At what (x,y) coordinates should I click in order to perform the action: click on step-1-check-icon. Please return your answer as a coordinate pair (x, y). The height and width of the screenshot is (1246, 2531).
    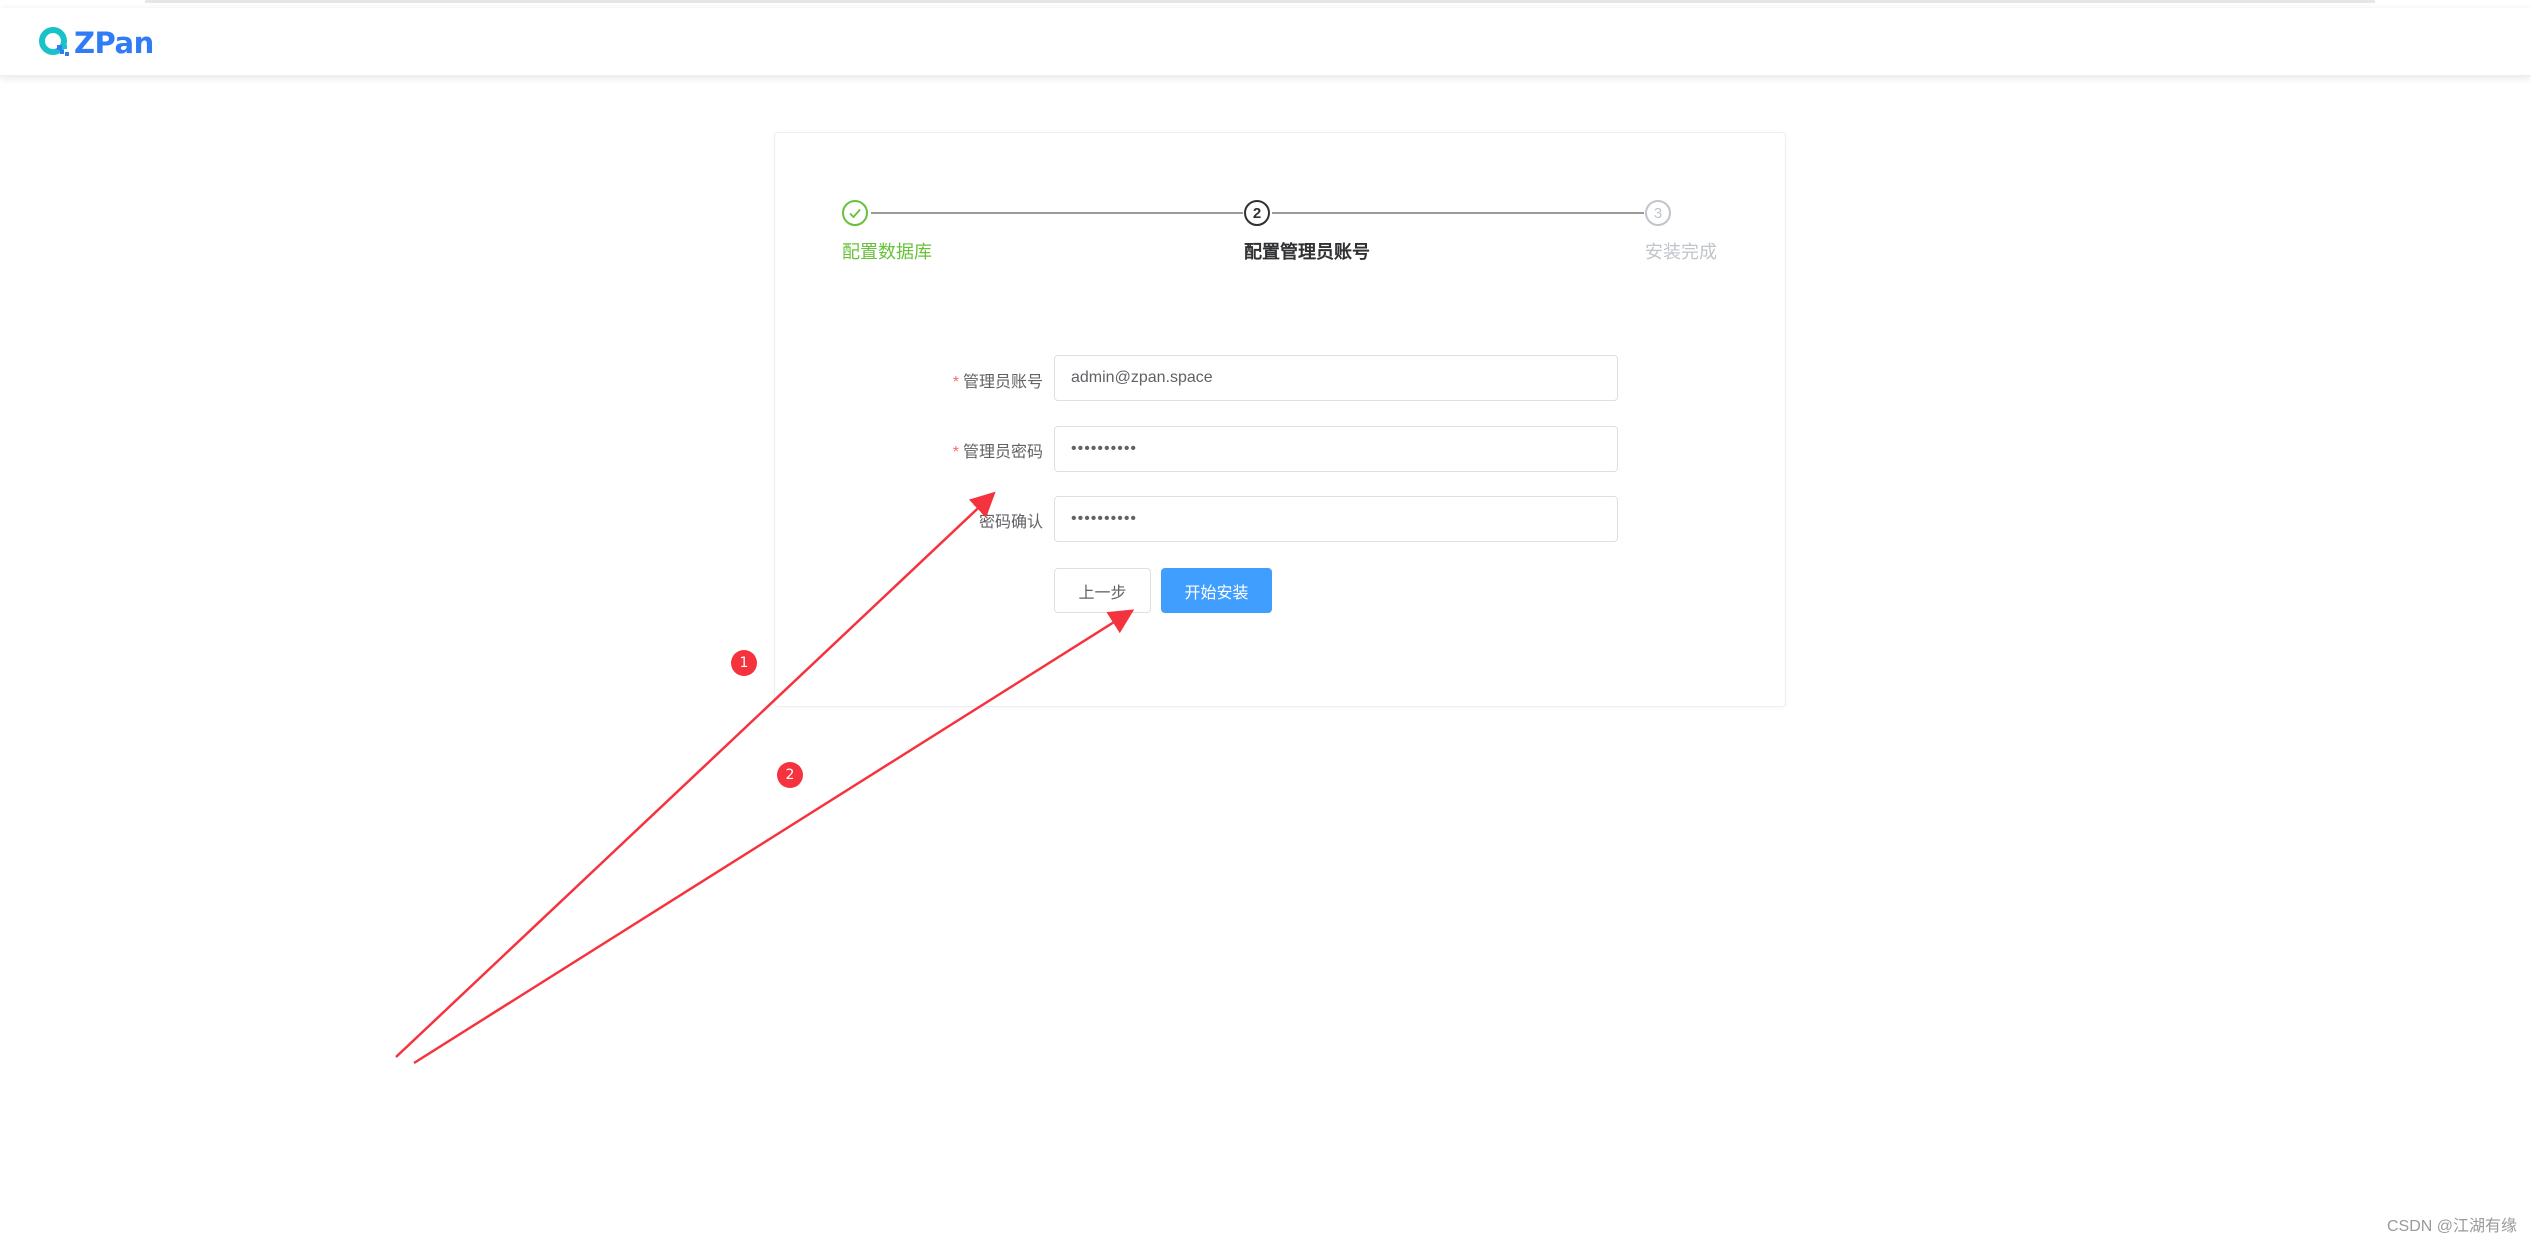
    Looking at the image, I should click on (855, 213).